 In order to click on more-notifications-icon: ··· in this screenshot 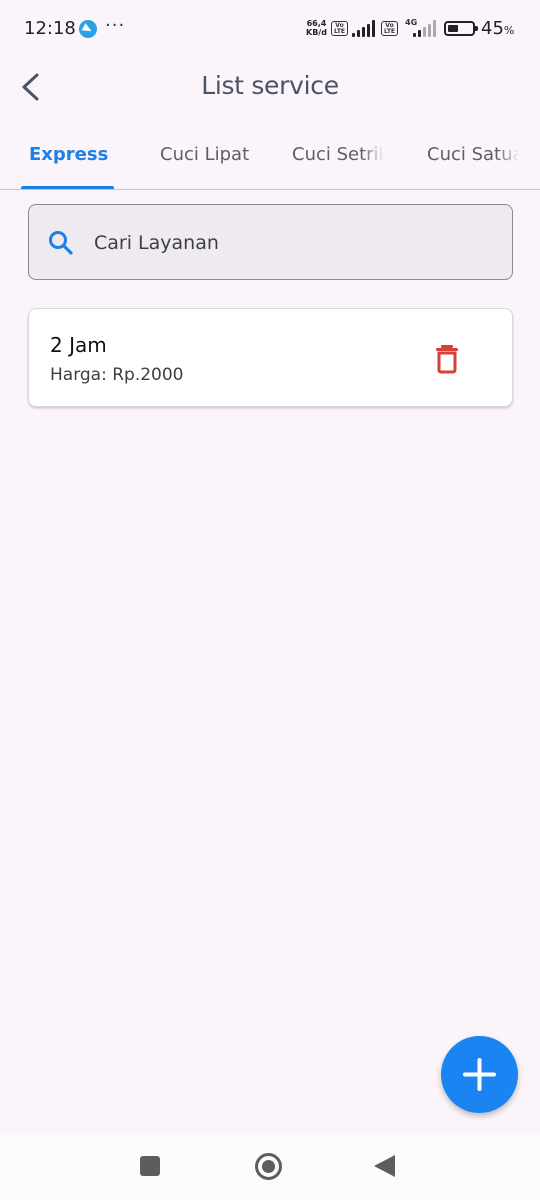, I will do `click(115, 25)`.